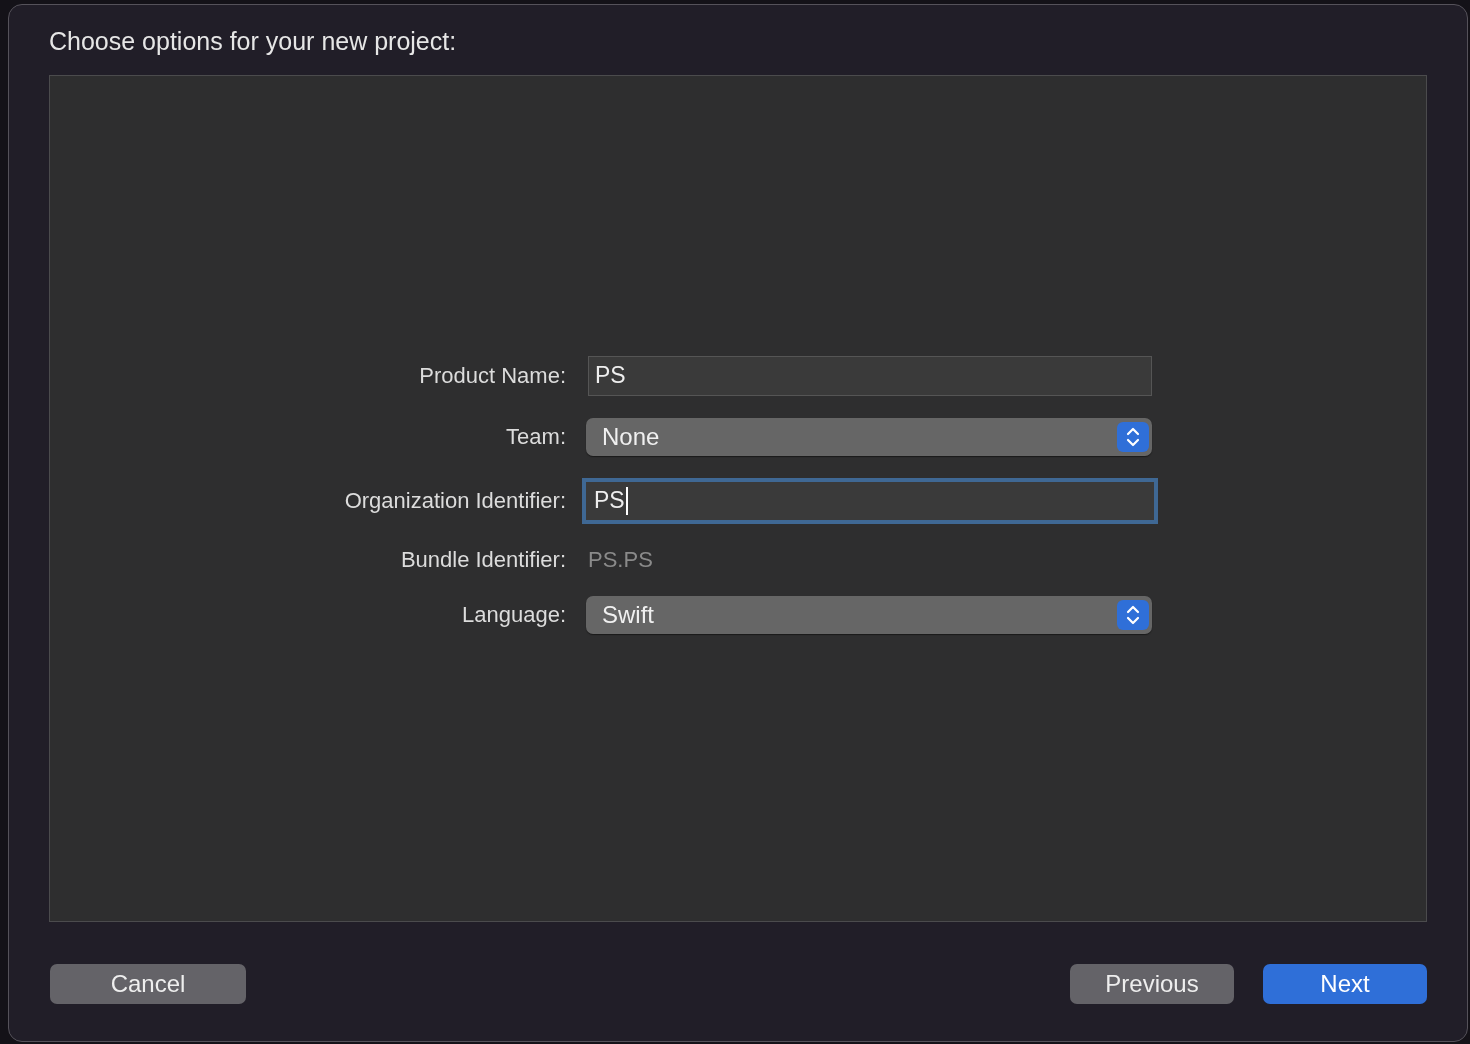  What do you see at coordinates (455, 500) in the screenshot?
I see `field-label: Organization Identifier:` at bounding box center [455, 500].